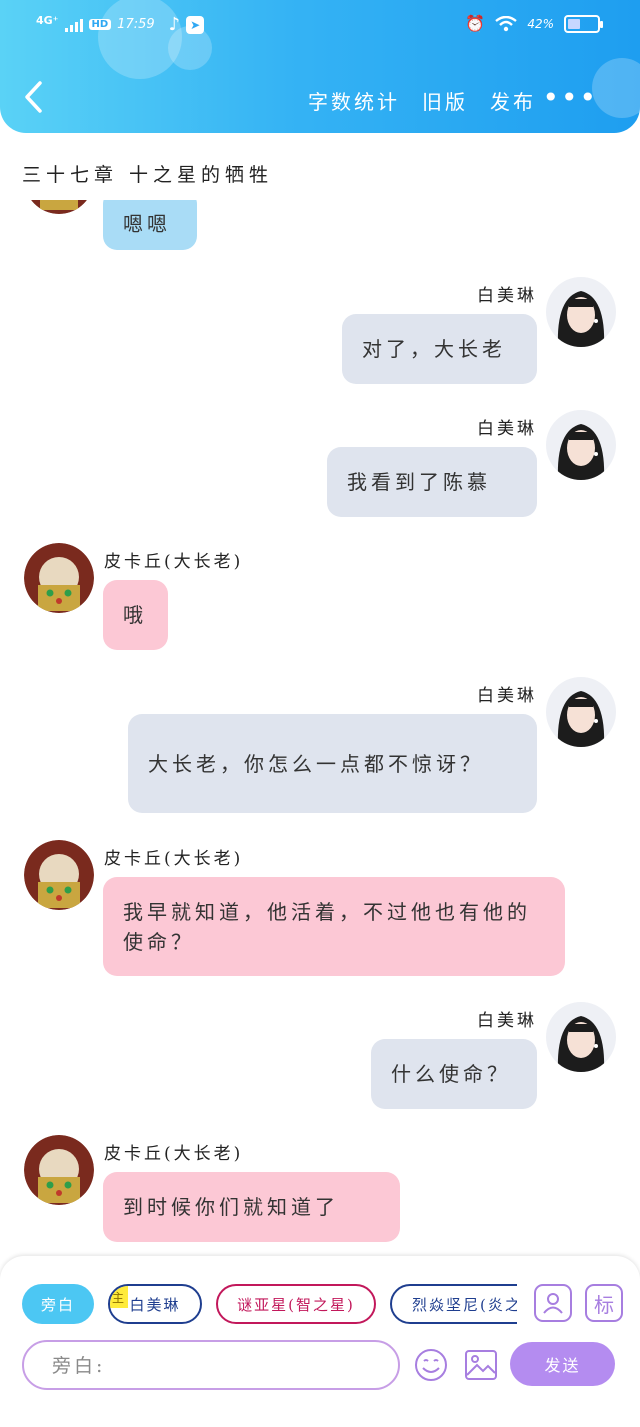 Image resolution: width=640 pixels, height=1427 pixels. Describe the element at coordinates (147, 224) in the screenshot. I see `message-text: 嗯嗯` at that location.